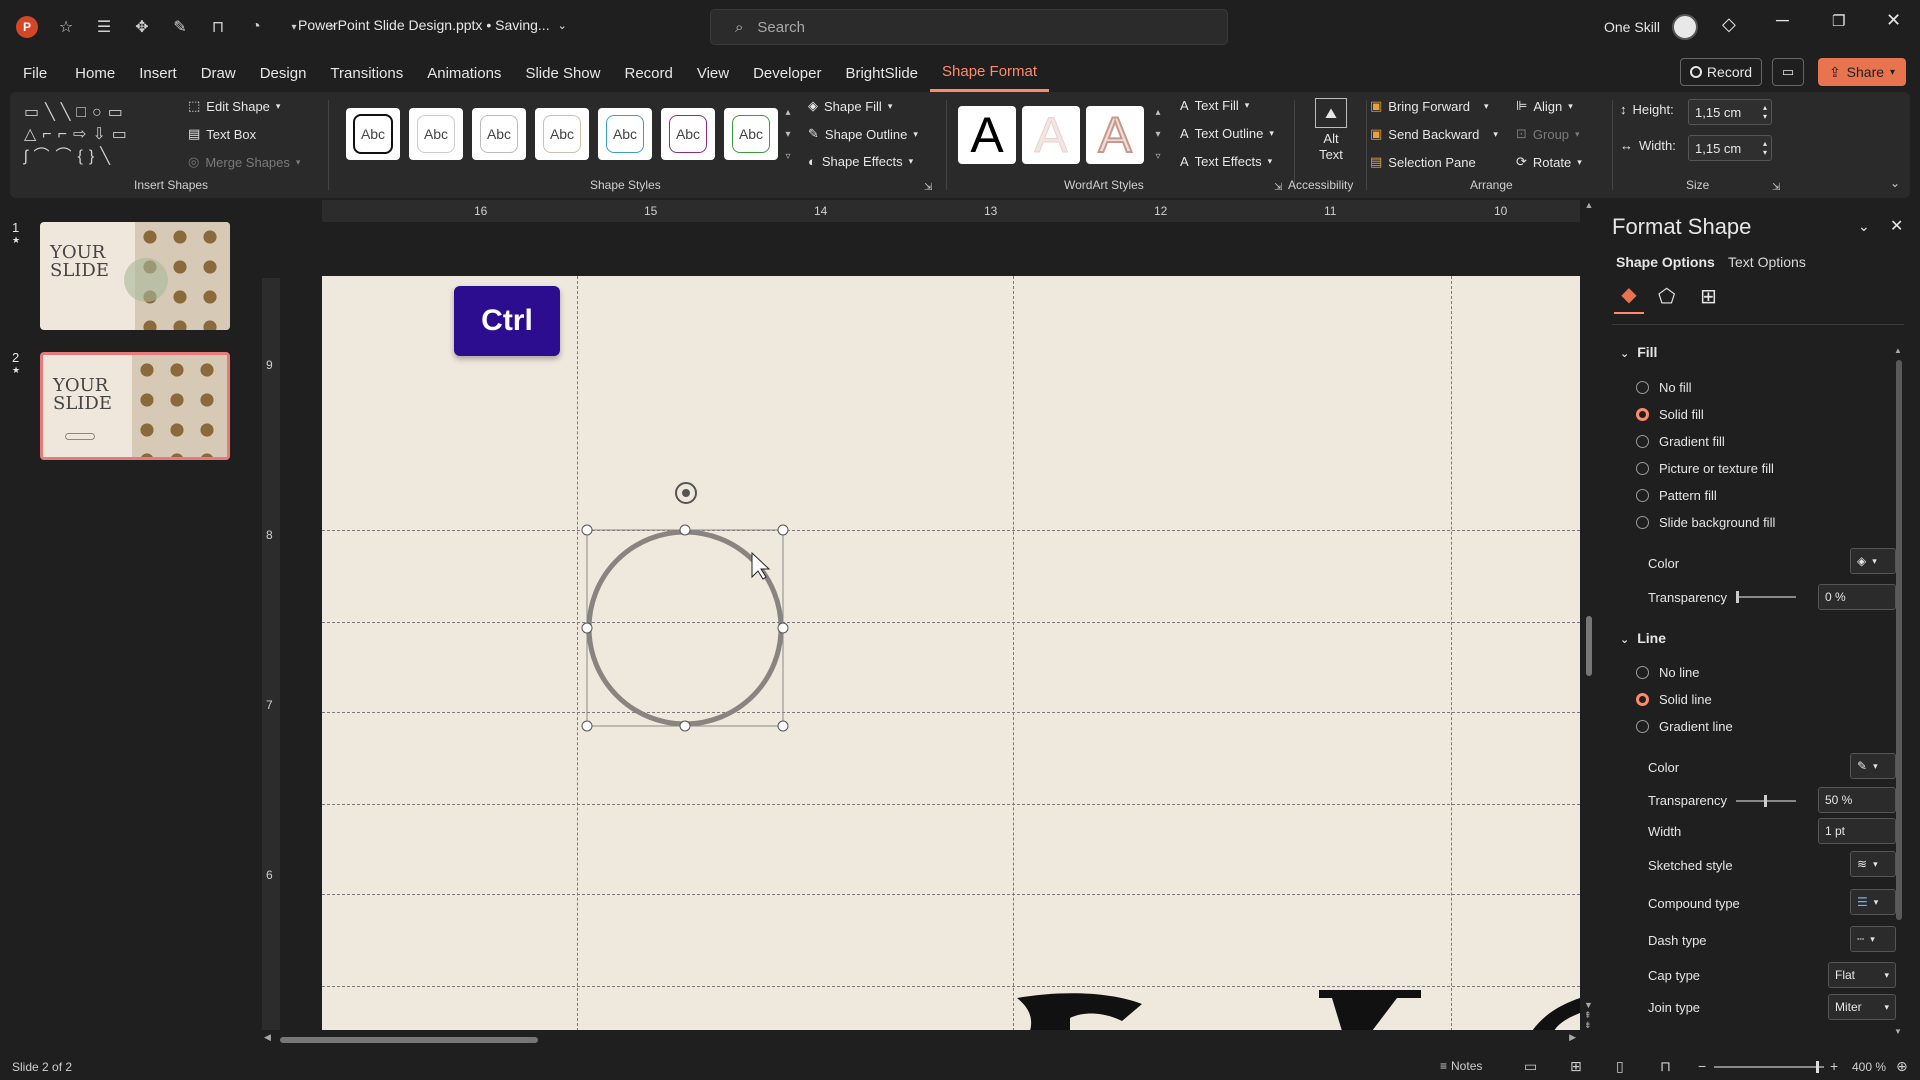 The image size is (1920, 1080). Describe the element at coordinates (1530, 1066) in the screenshot. I see `normal-view-icon: ▭` at that location.